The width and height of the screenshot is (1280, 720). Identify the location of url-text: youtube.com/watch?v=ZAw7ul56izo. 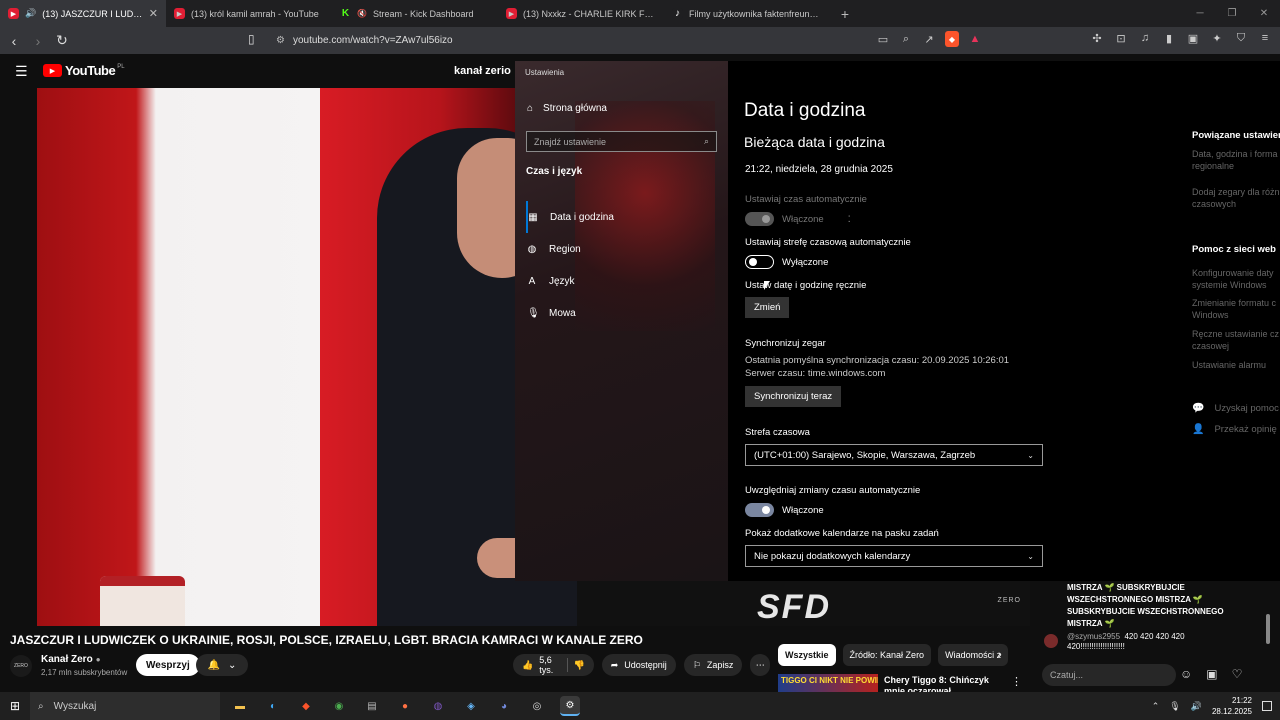
(373, 40).